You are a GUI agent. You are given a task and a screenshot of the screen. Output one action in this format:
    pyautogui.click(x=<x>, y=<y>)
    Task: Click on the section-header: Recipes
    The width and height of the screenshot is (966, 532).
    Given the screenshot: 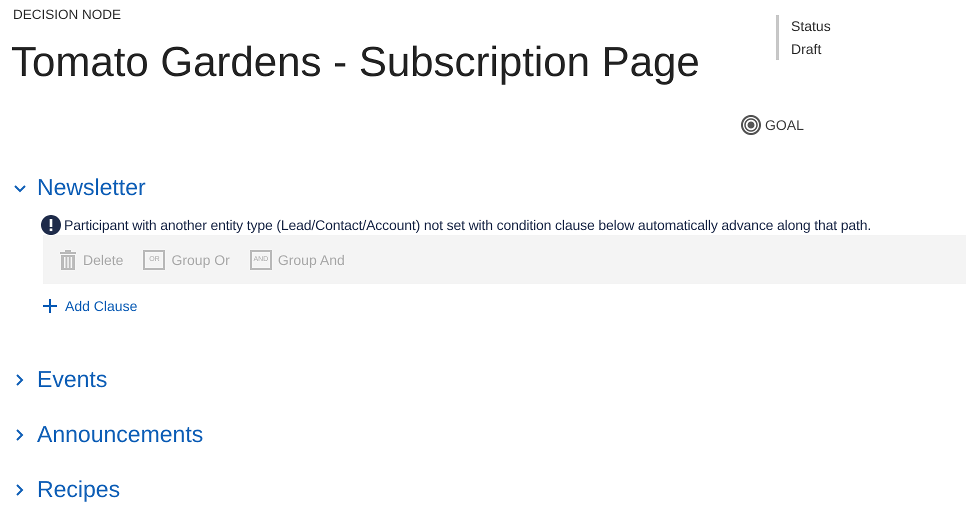 What is the action you would take?
    pyautogui.click(x=483, y=489)
    